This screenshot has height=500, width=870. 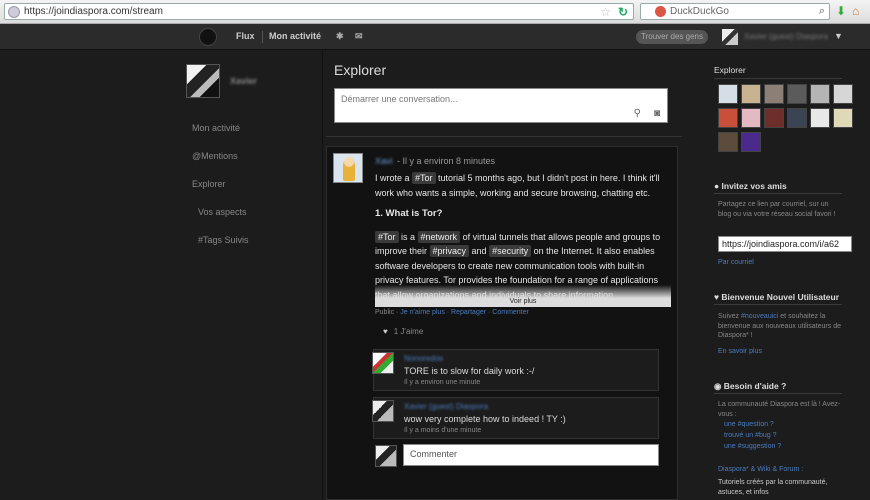 What do you see at coordinates (730, 37) in the screenshot?
I see `user-avatar` at bounding box center [730, 37].